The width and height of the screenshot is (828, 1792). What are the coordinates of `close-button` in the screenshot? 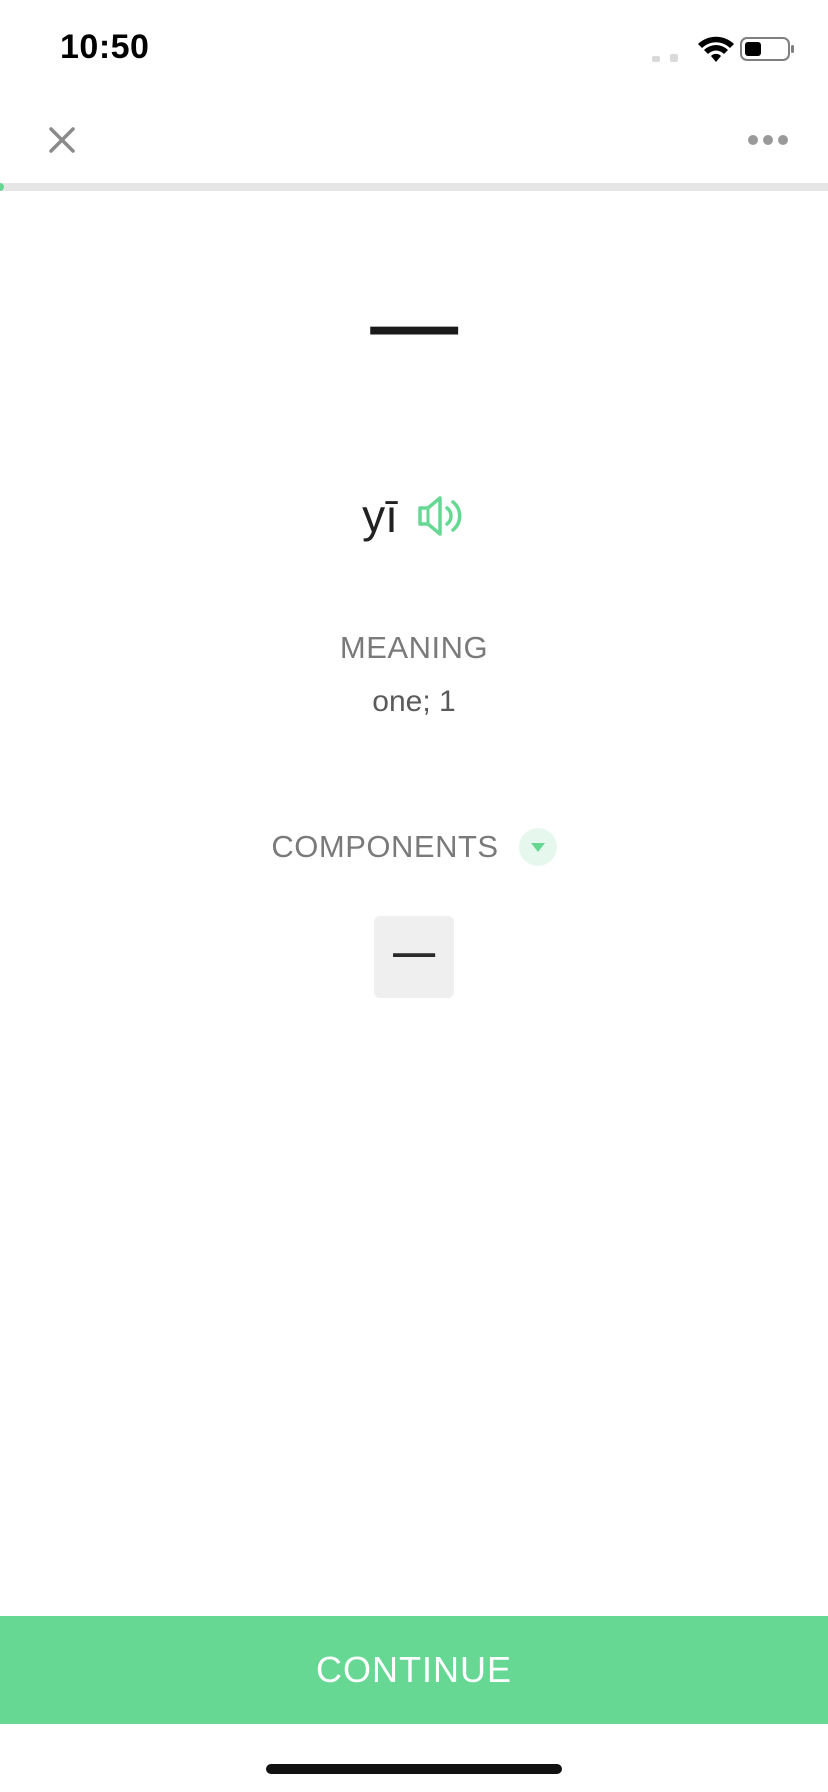 It's located at (62, 140).